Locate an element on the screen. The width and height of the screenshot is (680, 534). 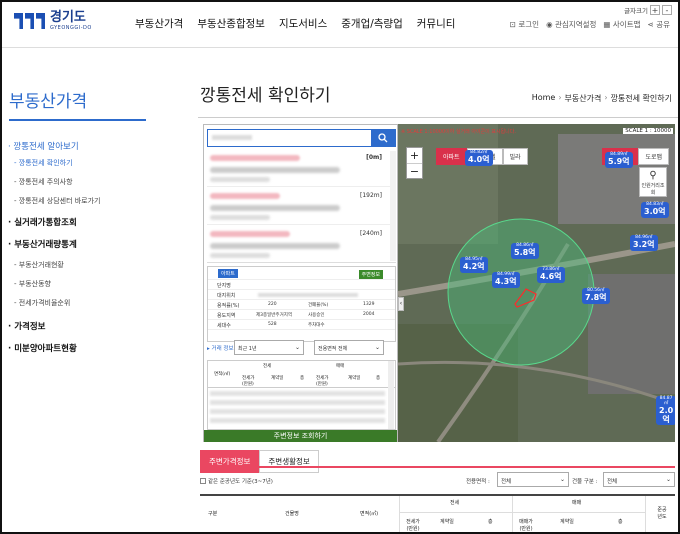
info-label: 용도지역 is located at coordinates (226, 316).